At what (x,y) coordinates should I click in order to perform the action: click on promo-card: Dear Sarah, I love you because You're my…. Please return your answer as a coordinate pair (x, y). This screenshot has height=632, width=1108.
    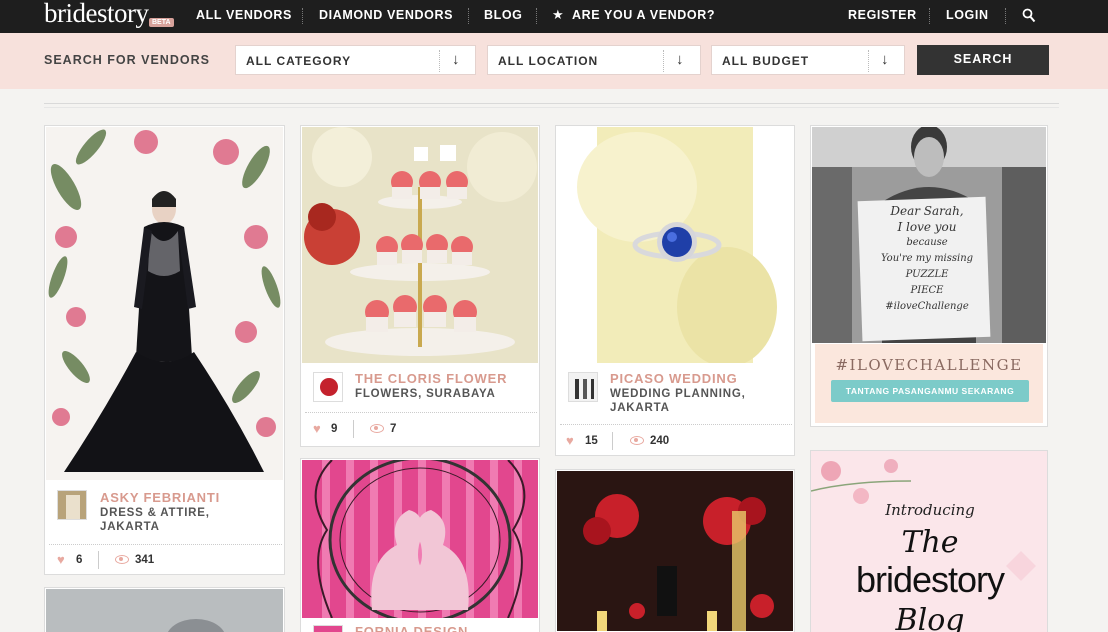
    Looking at the image, I should click on (929, 276).